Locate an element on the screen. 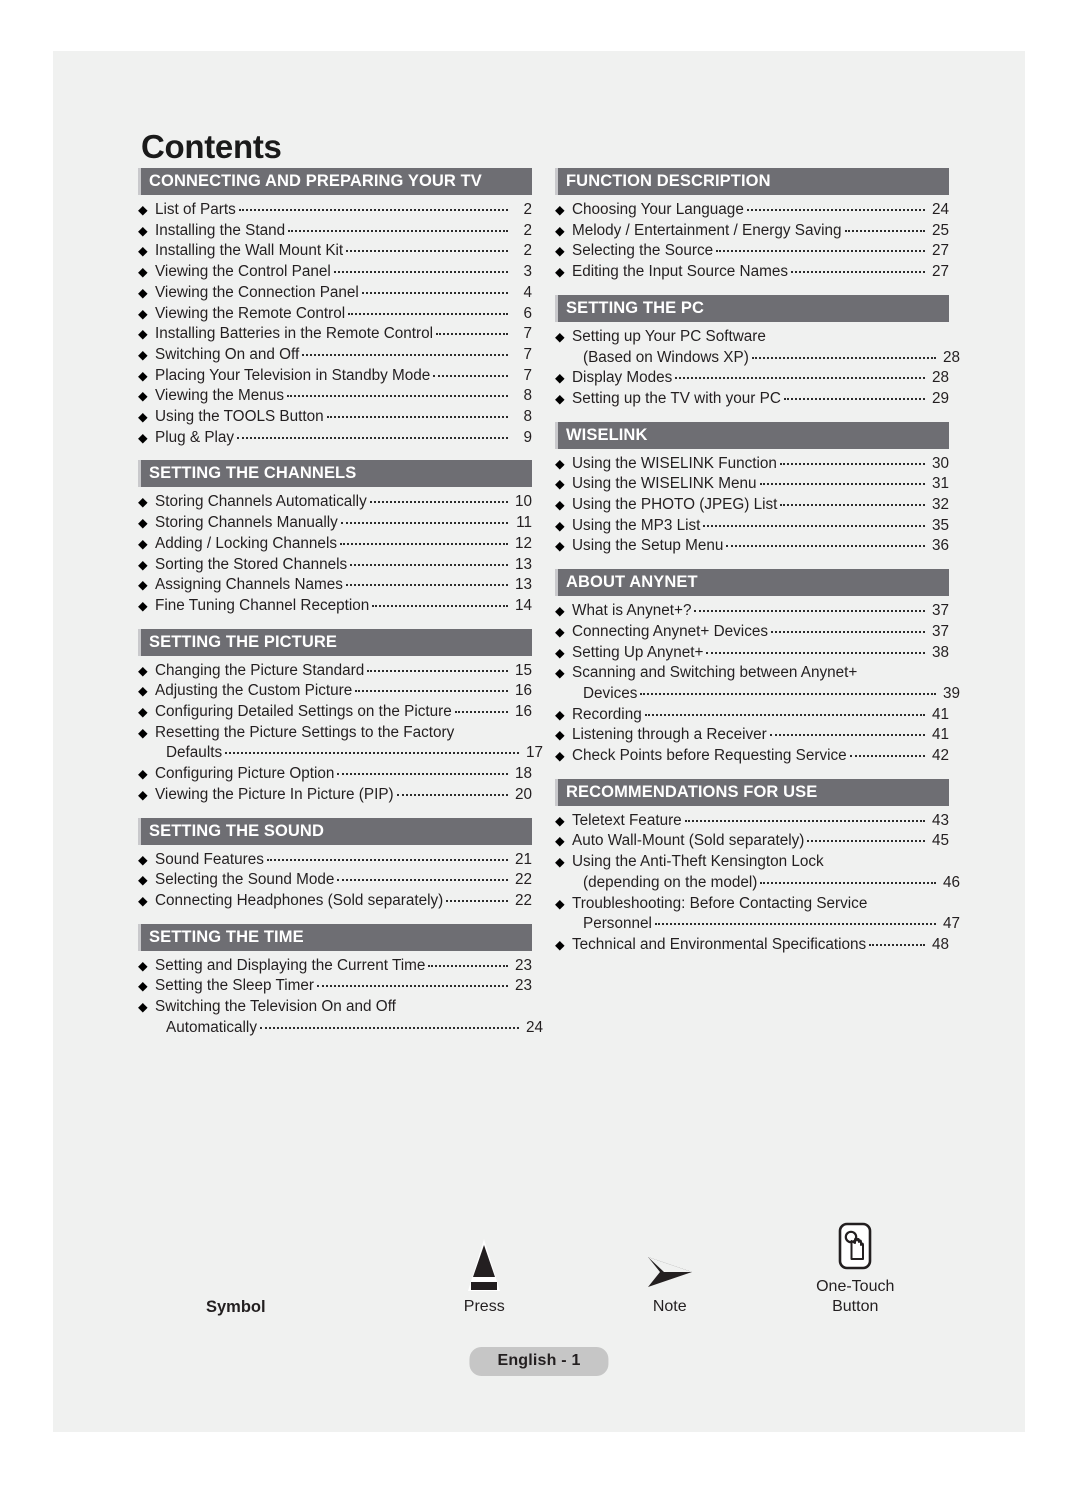 This screenshot has height=1486, width=1080. toc-entry-page-number: 11 is located at coordinates (524, 523).